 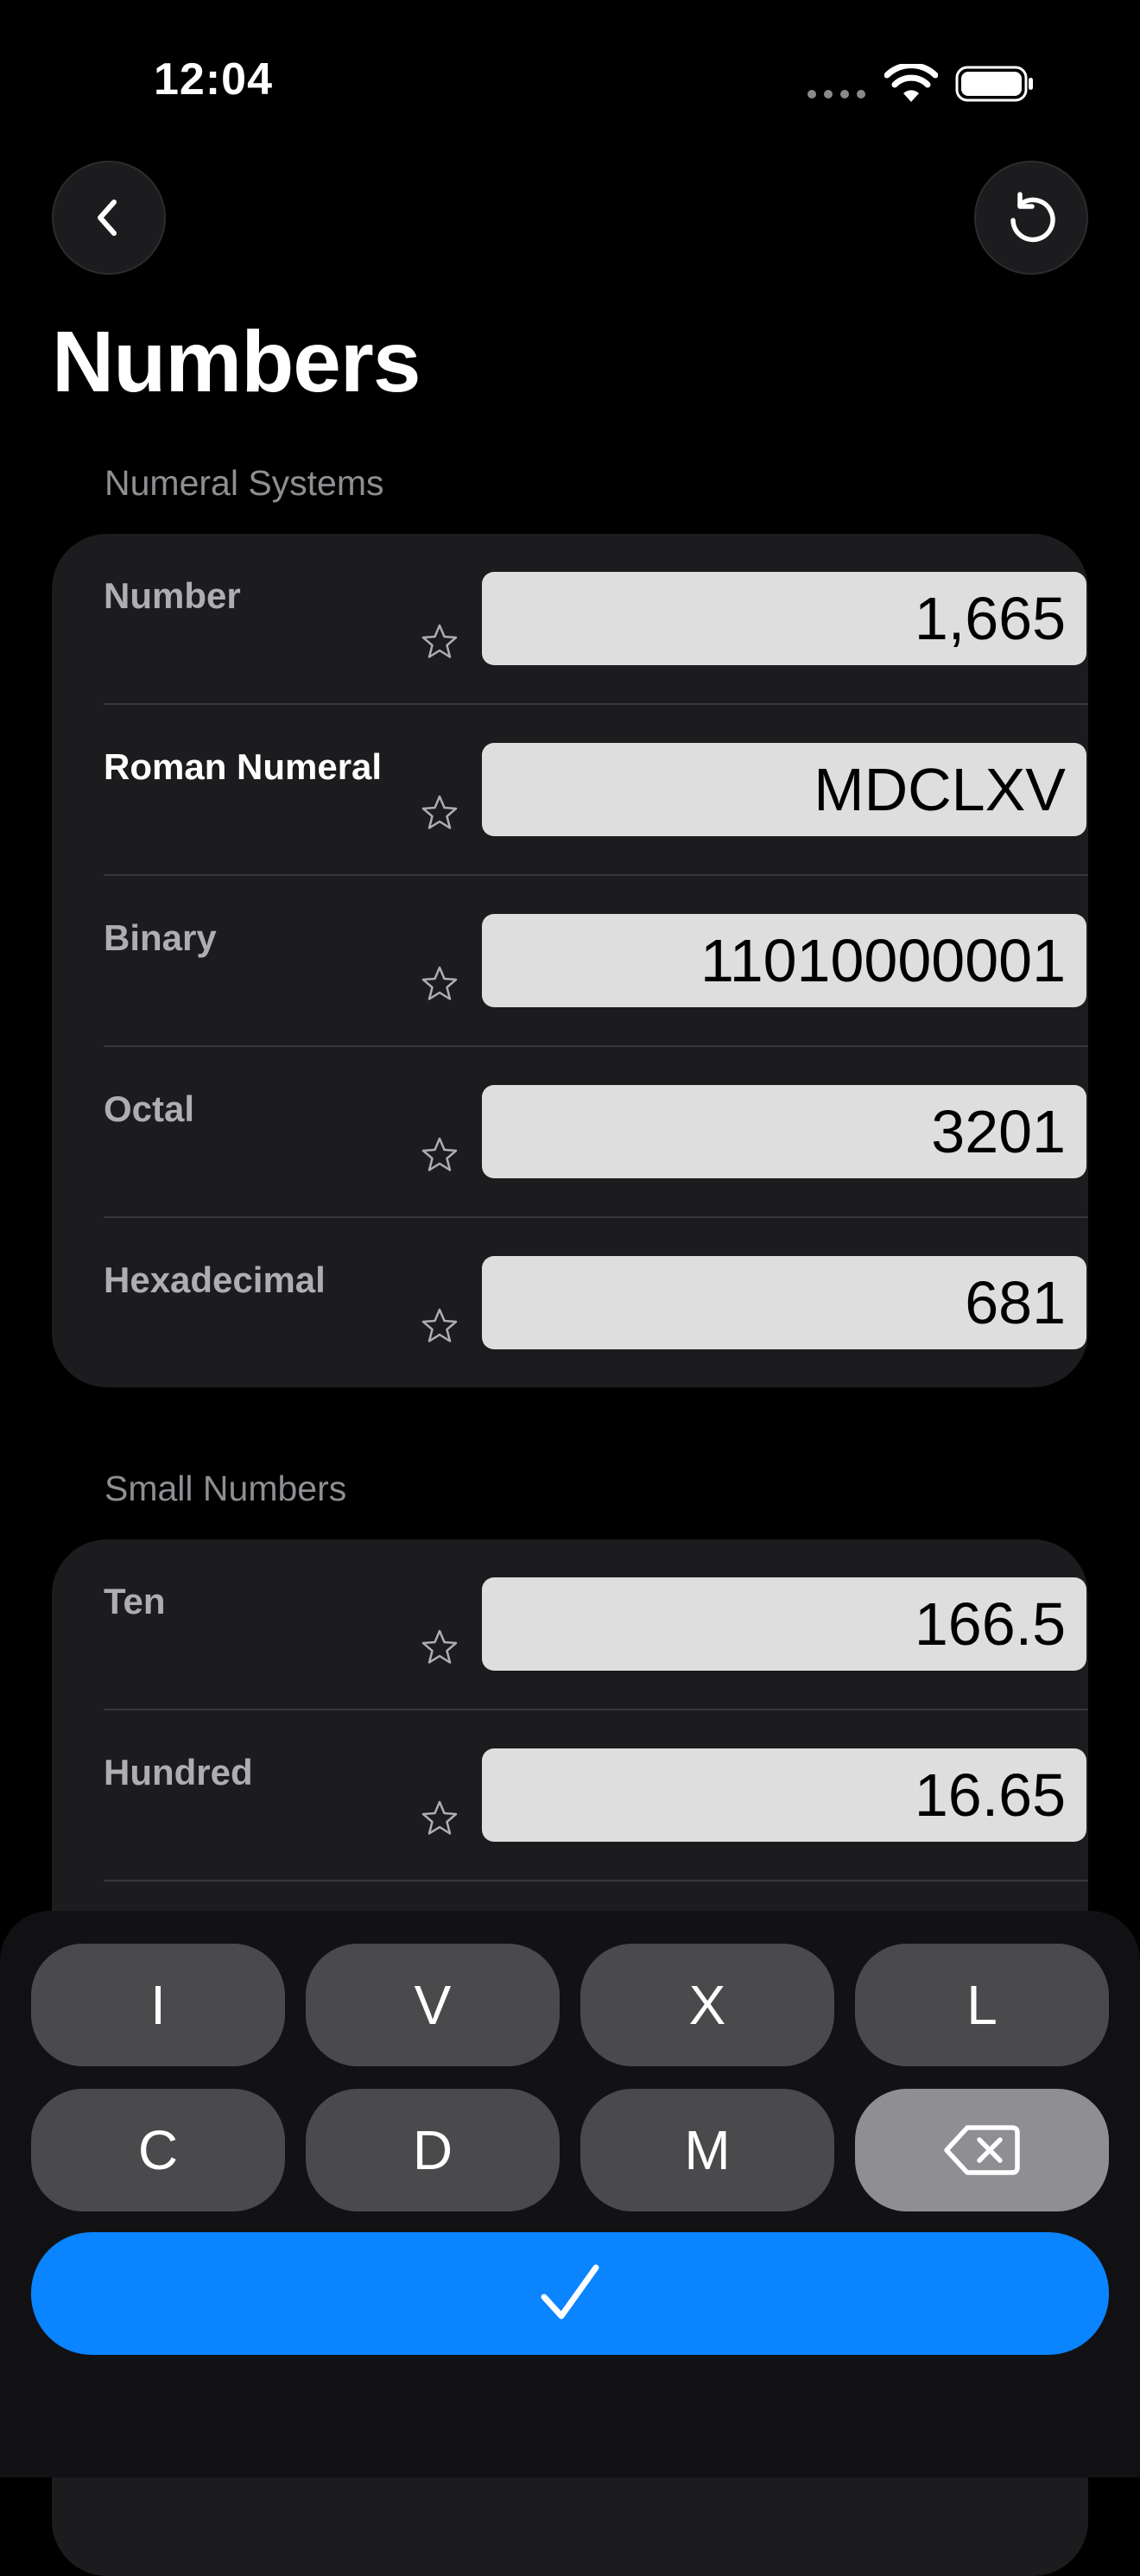 I want to click on battery-icon, so click(x=994, y=84).